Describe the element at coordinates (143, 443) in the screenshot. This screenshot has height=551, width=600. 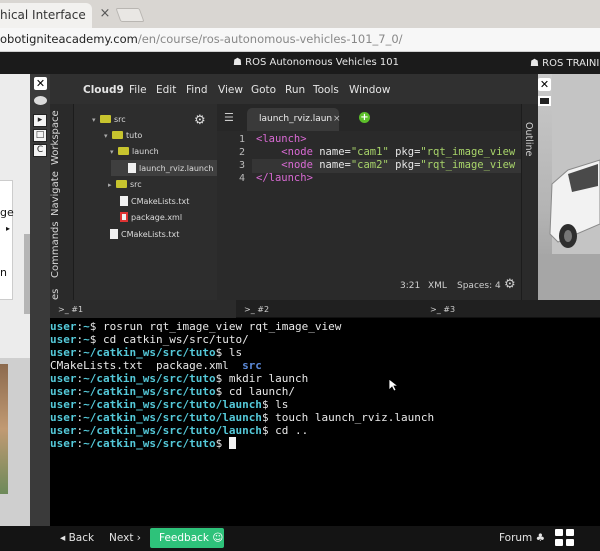
I see `terminal-line: user:~/catkin_ws/src/tuto$` at that location.